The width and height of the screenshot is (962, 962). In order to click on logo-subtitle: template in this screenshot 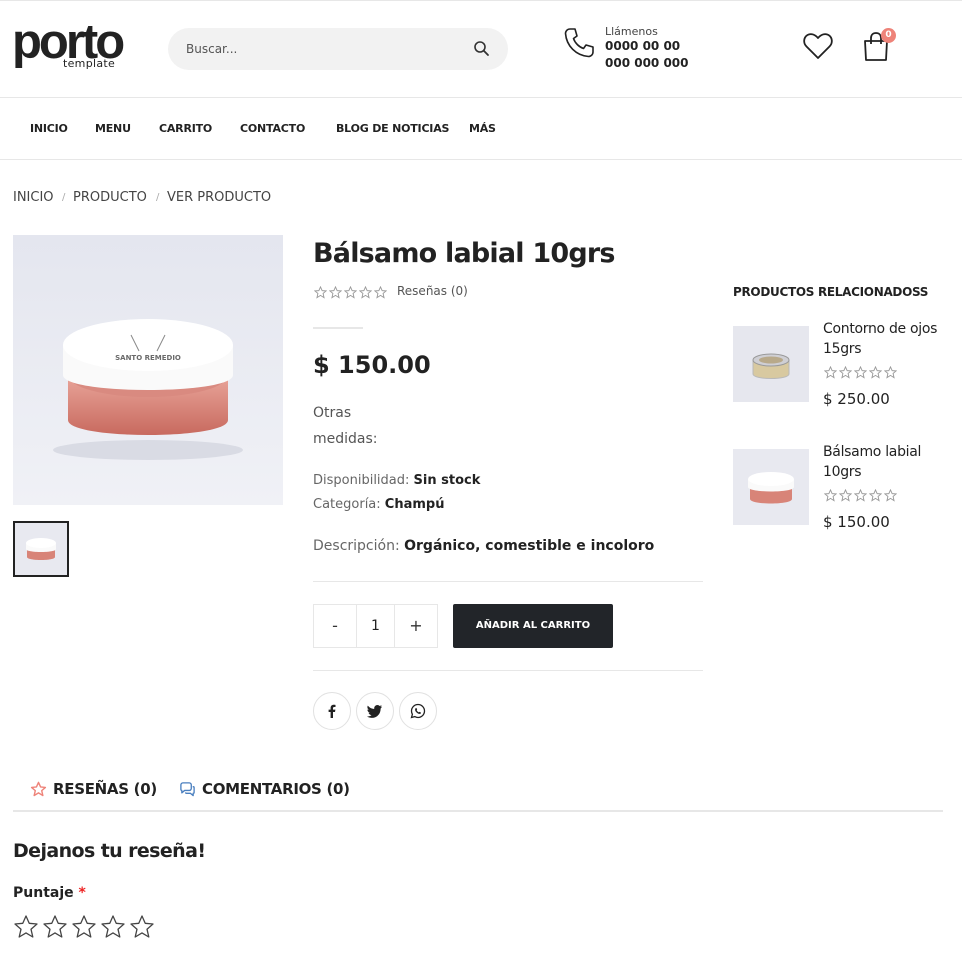, I will do `click(89, 63)`.